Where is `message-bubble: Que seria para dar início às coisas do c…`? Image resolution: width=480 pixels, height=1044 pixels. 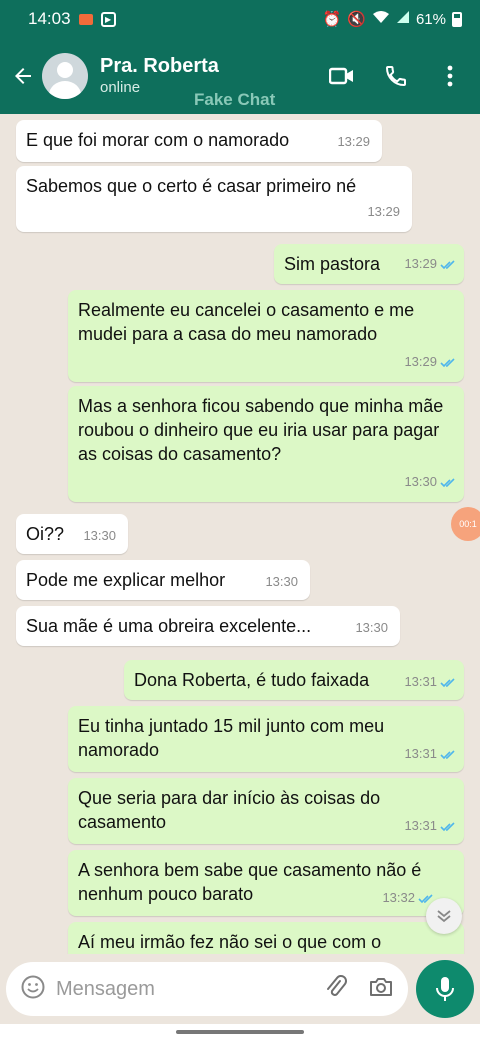
message-bubble: Que seria para dar início às coisas do c… is located at coordinates (266, 811).